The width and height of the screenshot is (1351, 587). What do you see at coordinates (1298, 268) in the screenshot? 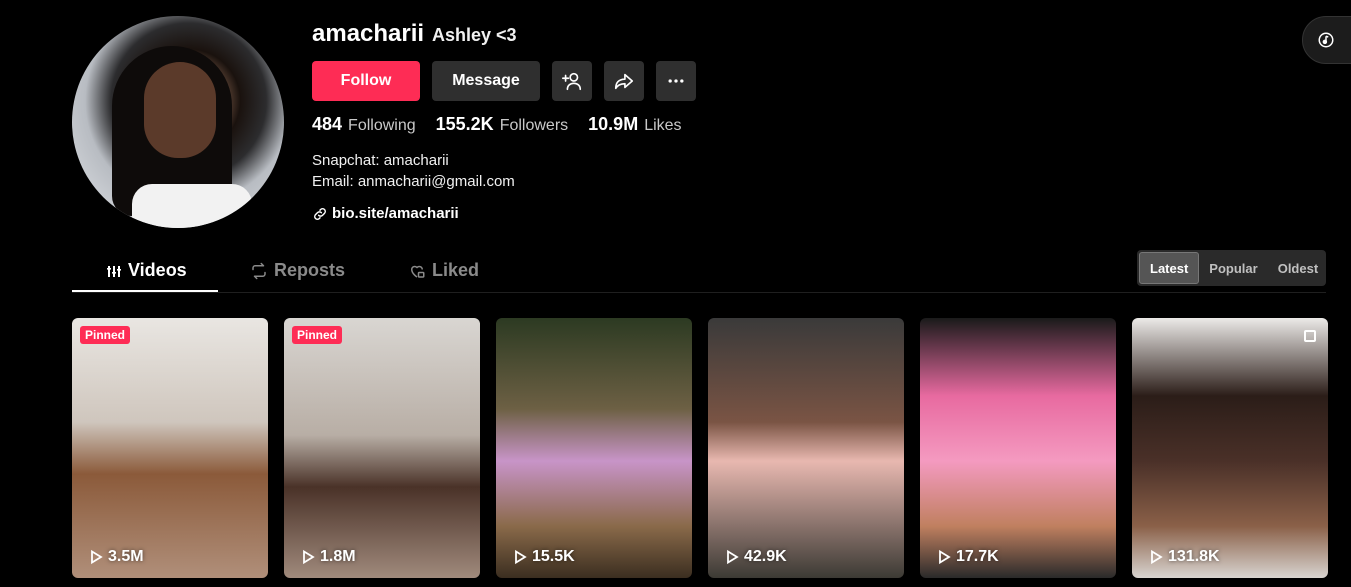
I see `sort-oldest: Oldest` at bounding box center [1298, 268].